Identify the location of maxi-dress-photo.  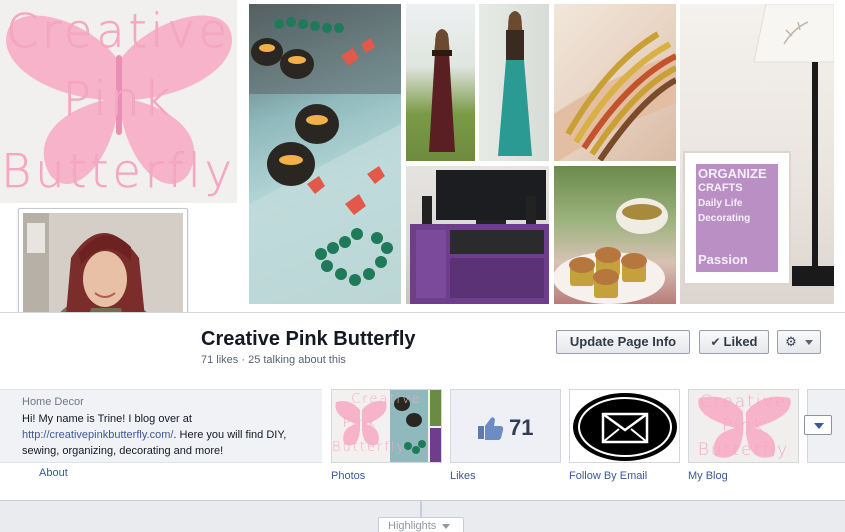
(440, 82).